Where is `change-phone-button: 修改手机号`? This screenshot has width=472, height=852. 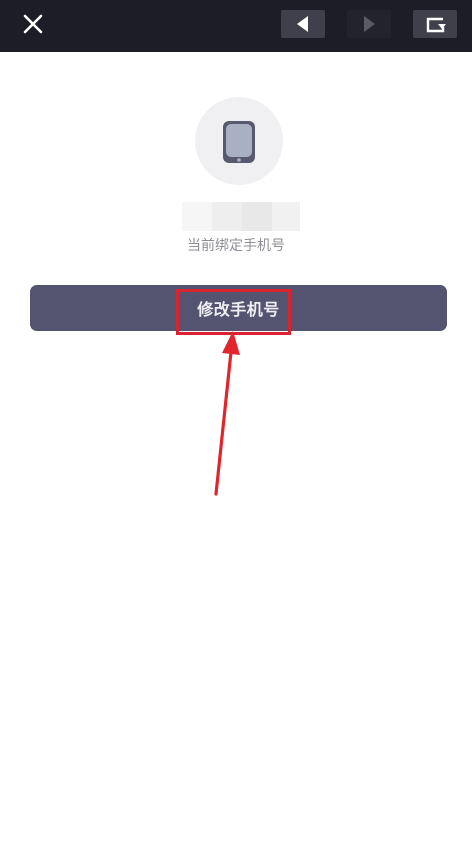
change-phone-button: 修改手机号 is located at coordinates (238, 308).